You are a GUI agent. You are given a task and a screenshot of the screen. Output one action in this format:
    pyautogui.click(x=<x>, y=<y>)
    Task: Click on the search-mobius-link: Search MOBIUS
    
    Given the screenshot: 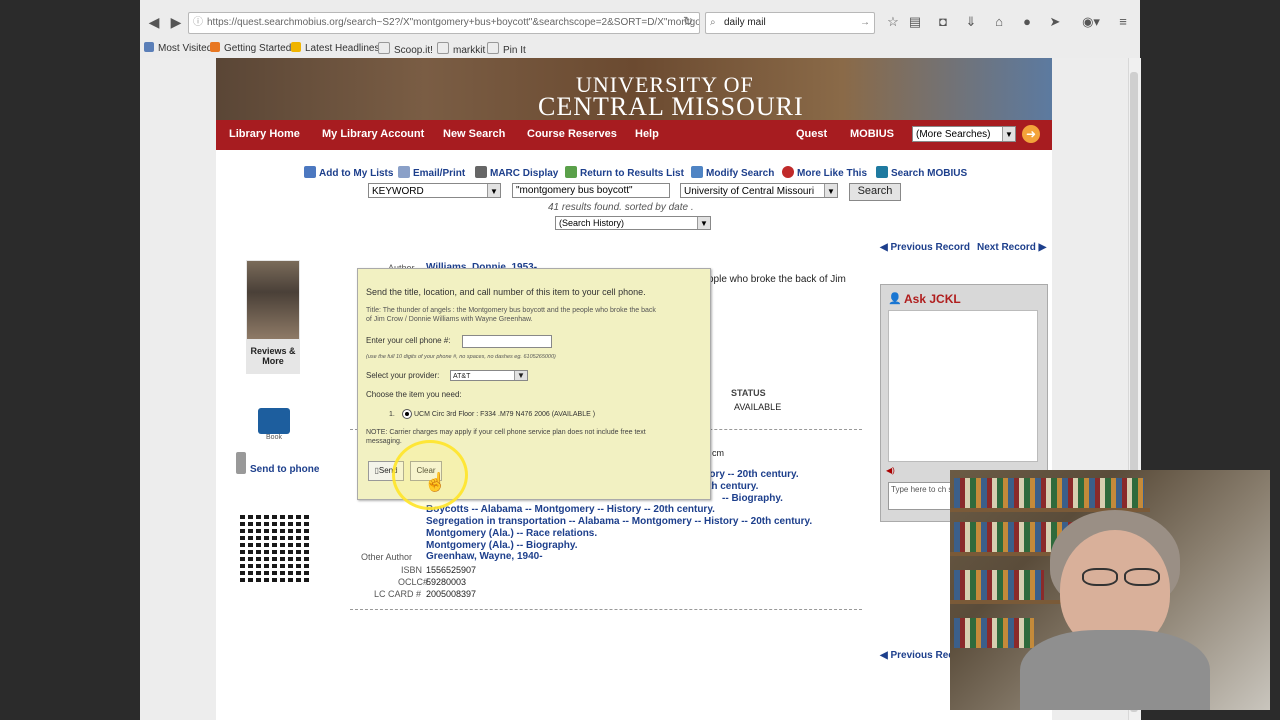 What is the action you would take?
    pyautogui.click(x=921, y=172)
    